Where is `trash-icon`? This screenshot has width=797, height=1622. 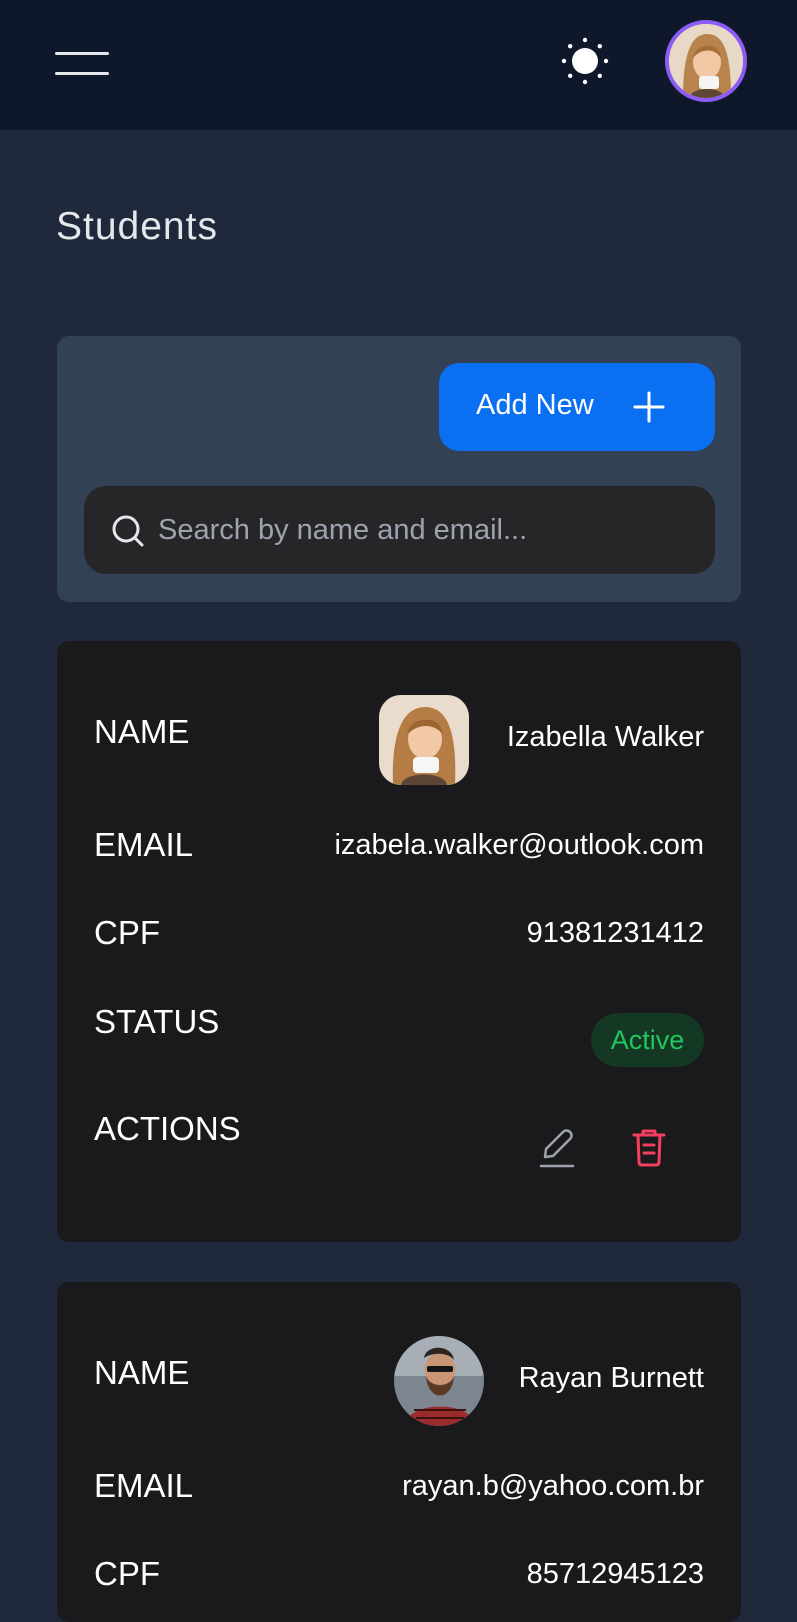 trash-icon is located at coordinates (649, 1147).